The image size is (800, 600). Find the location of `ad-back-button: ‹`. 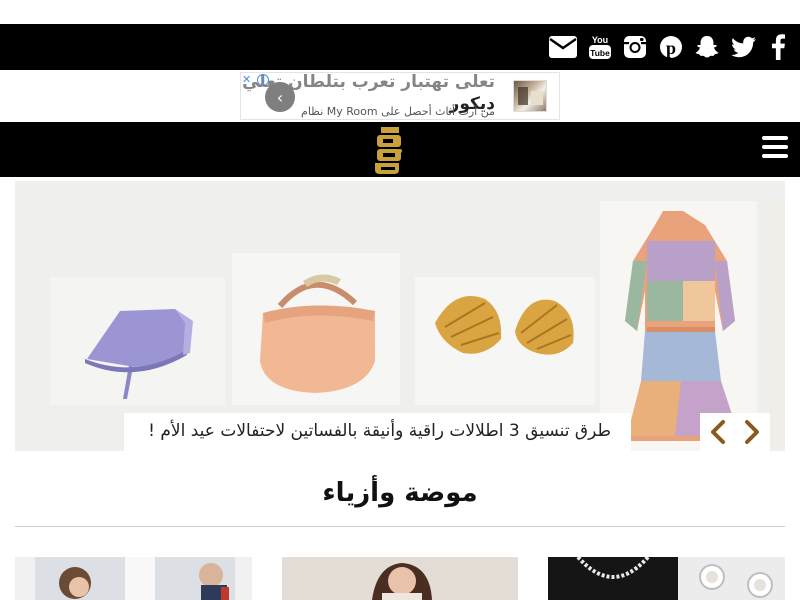

ad-back-button: ‹ is located at coordinates (280, 97).